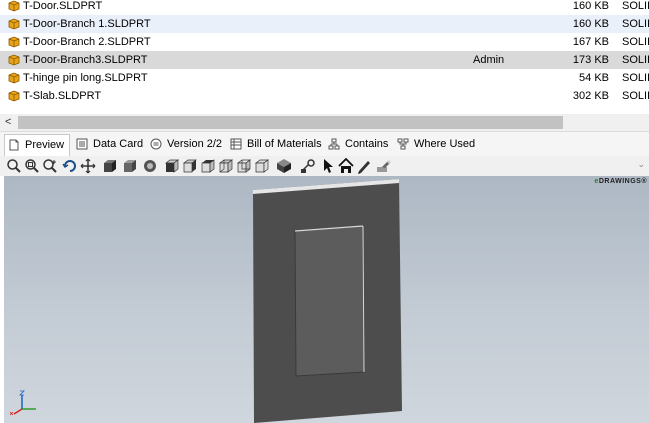 This screenshot has height=423, width=649. I want to click on version-icon, so click(156, 144).